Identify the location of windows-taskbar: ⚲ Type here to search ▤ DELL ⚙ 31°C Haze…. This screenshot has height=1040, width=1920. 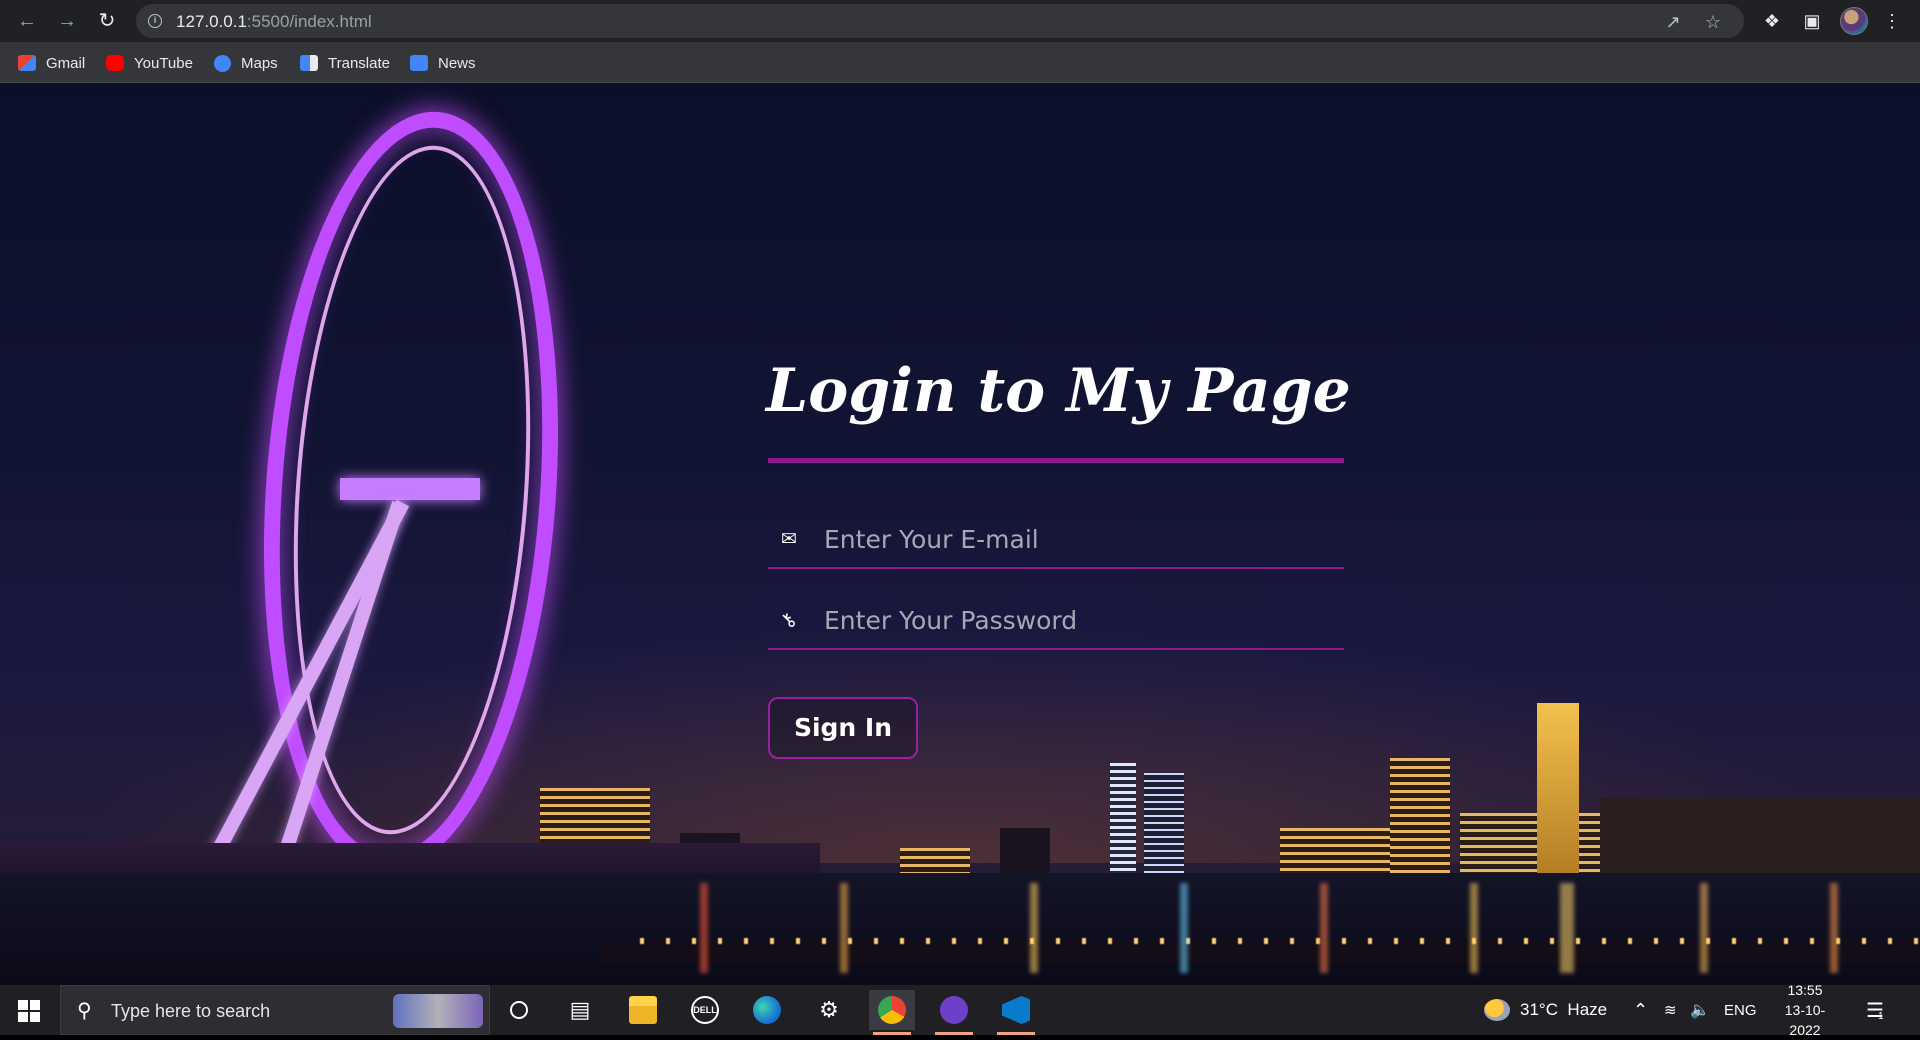
(960, 1010).